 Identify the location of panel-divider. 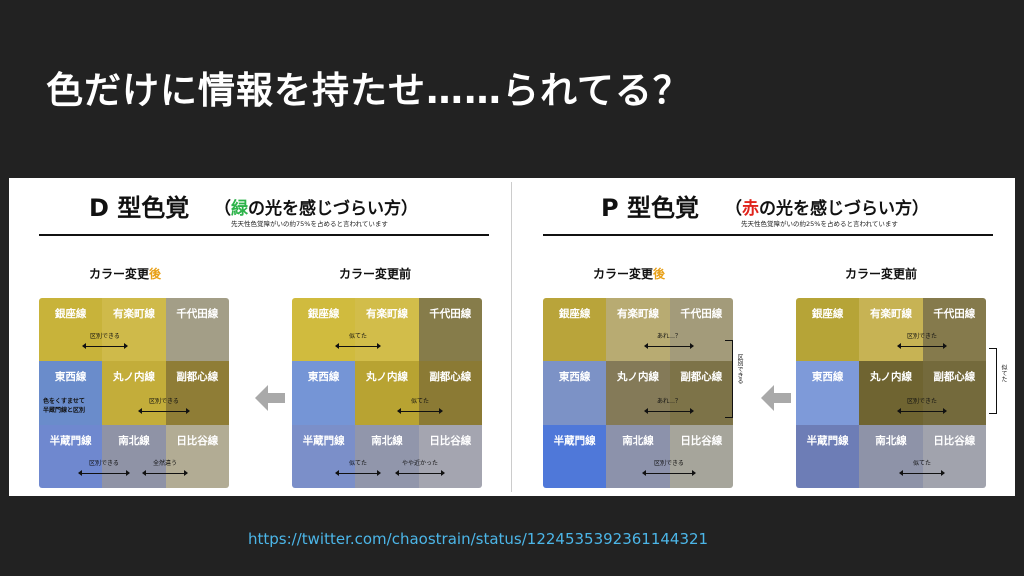
(511, 337).